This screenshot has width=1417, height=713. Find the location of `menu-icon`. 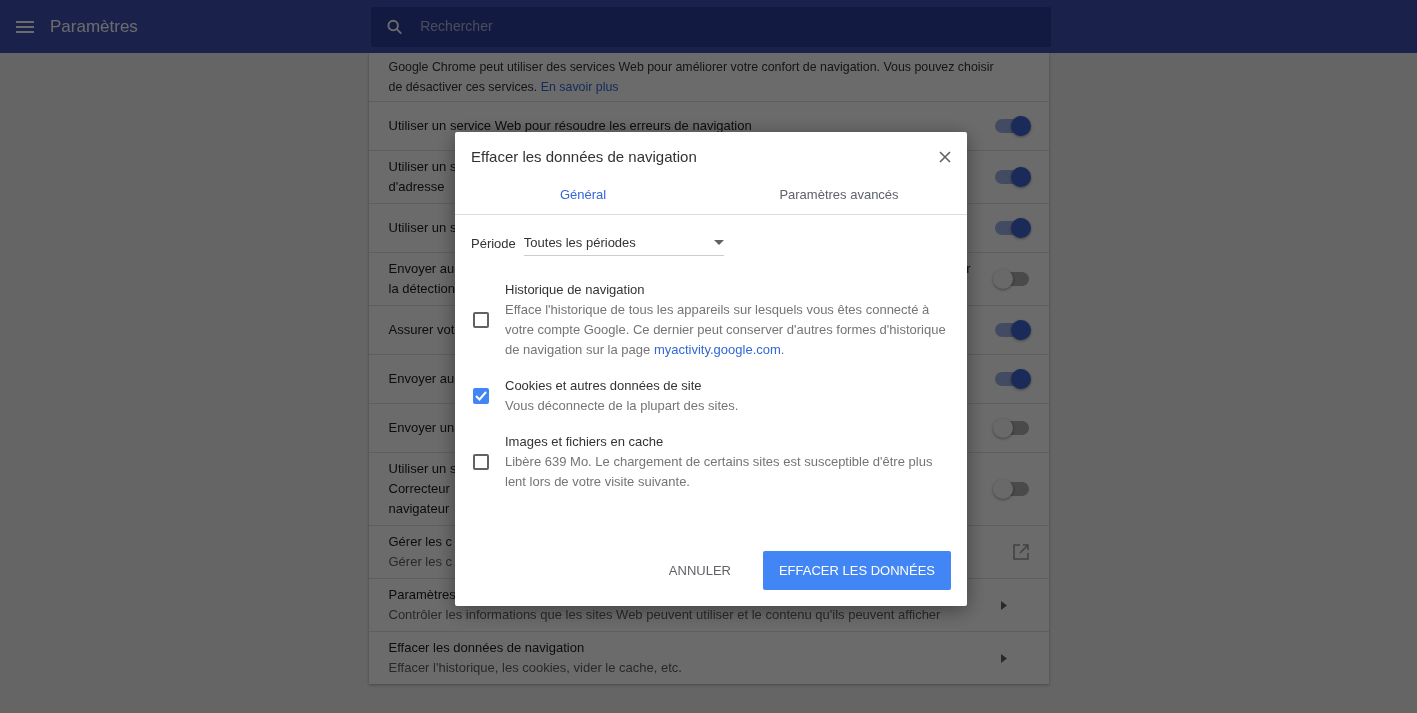

menu-icon is located at coordinates (25, 26).